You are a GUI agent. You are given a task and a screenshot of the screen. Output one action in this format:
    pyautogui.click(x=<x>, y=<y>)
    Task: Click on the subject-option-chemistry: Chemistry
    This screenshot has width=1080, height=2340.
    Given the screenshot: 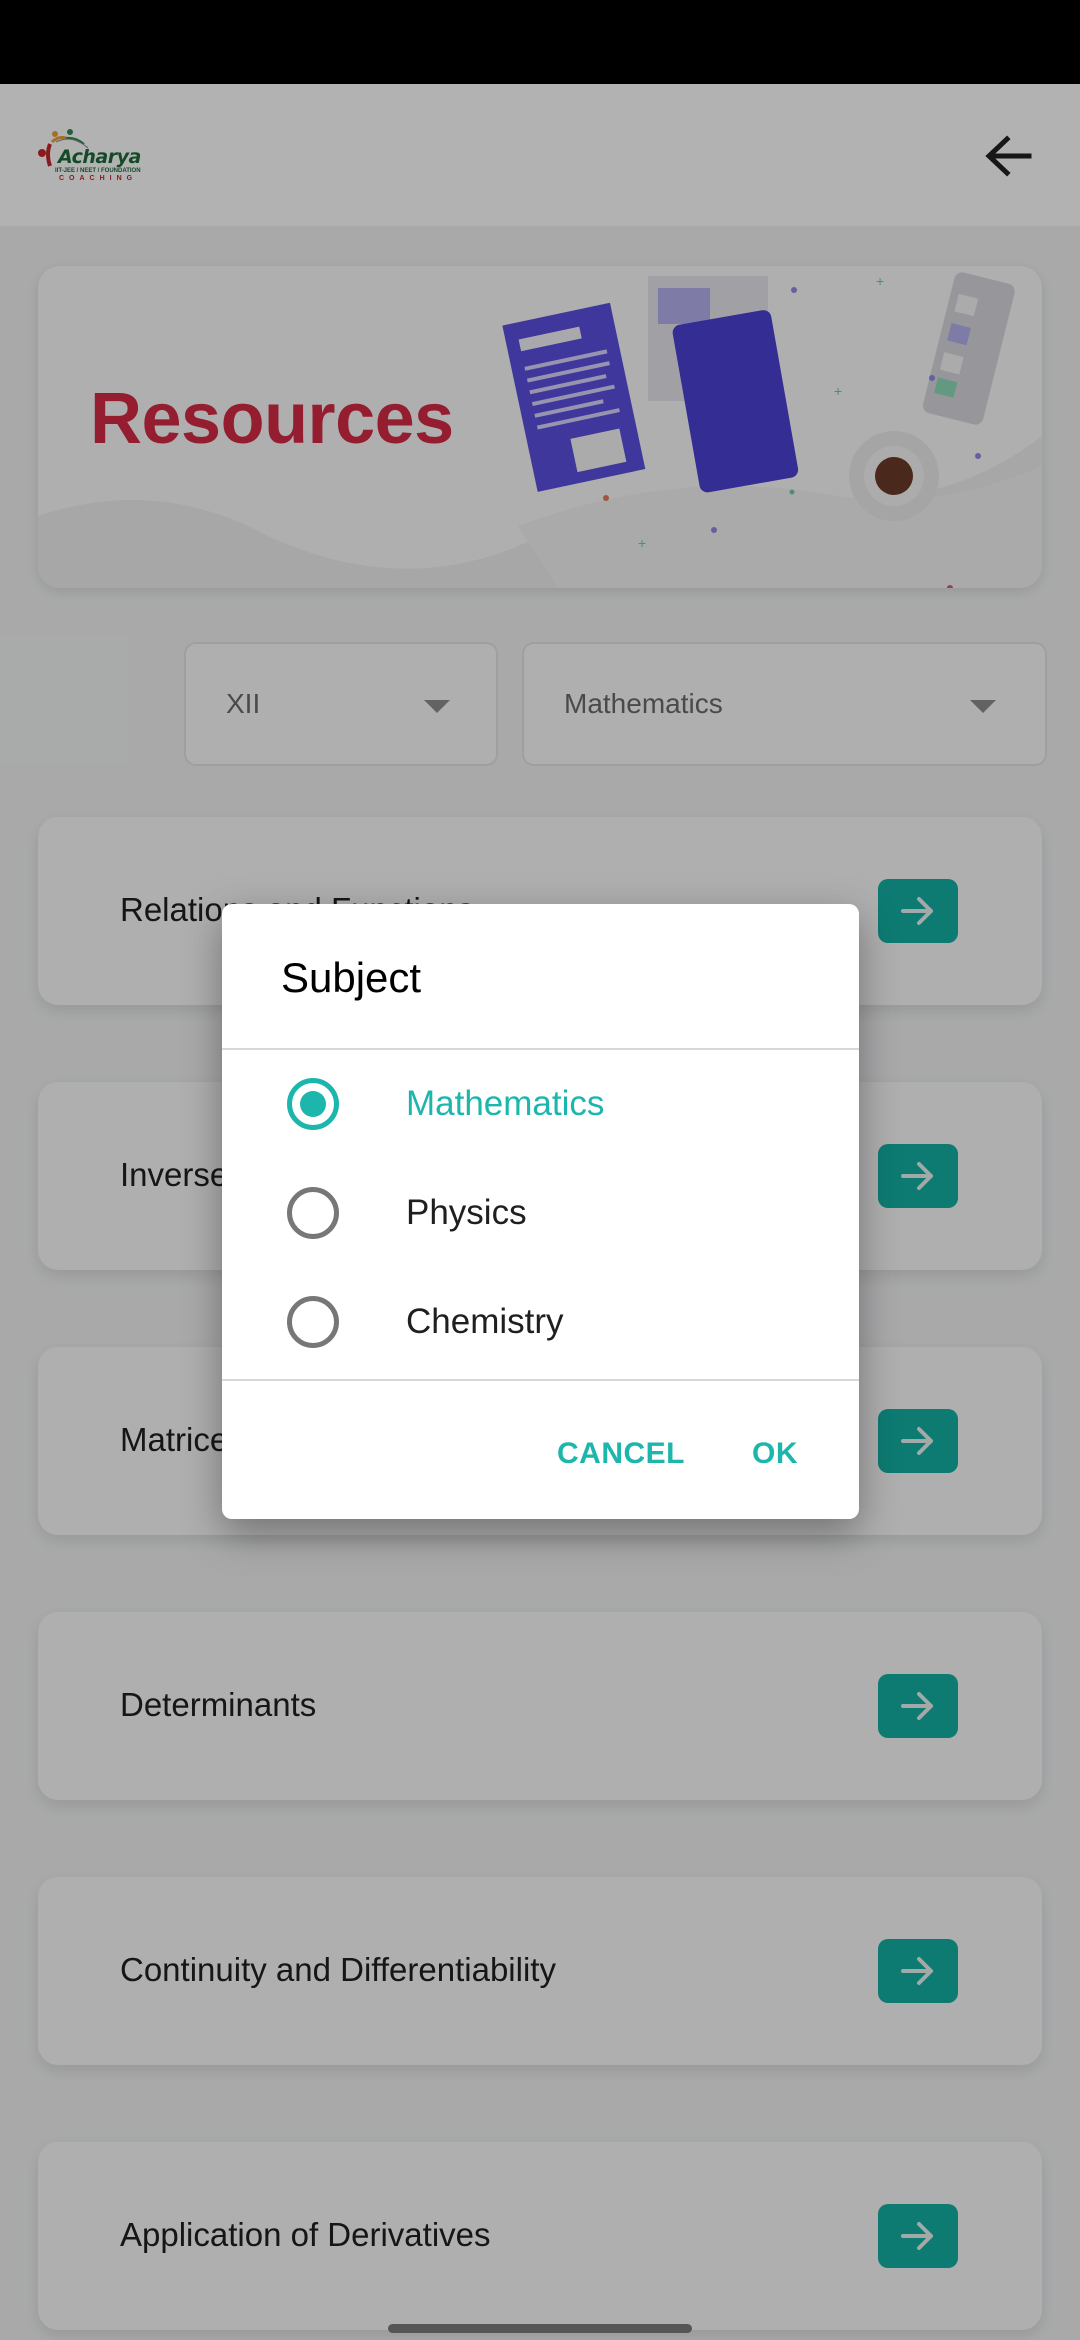 What is the action you would take?
    pyautogui.click(x=540, y=1322)
    